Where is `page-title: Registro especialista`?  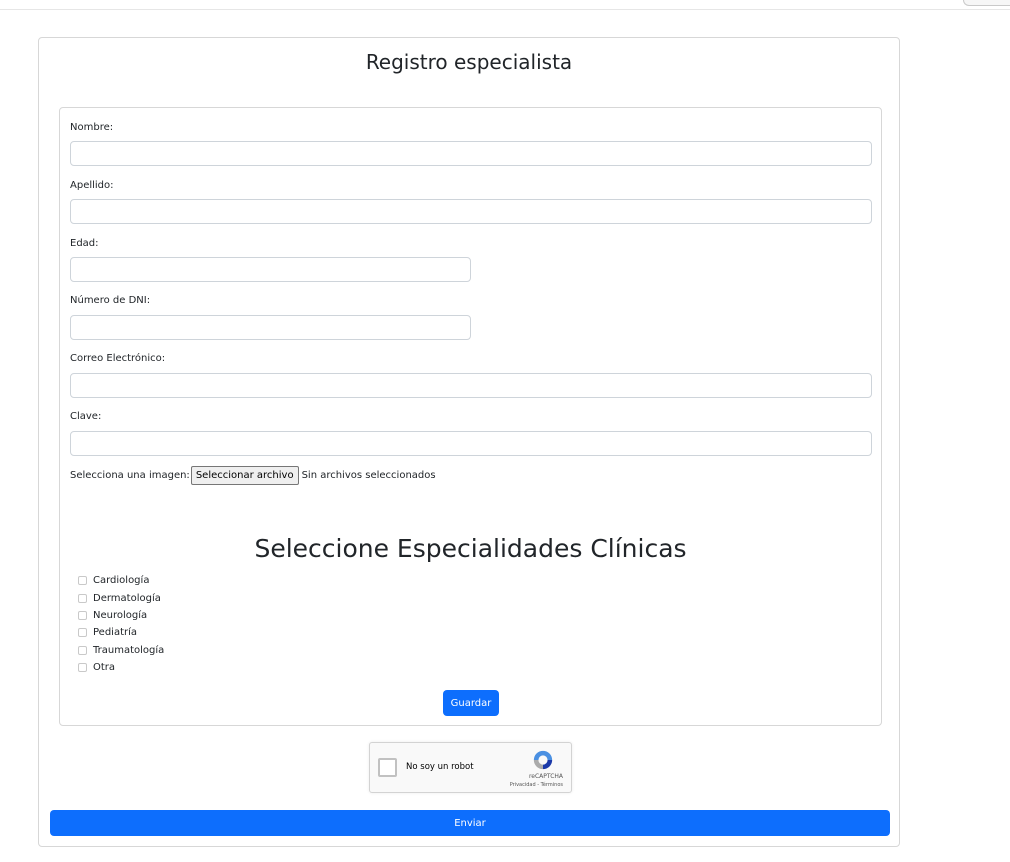 page-title: Registro especialista is located at coordinates (469, 62).